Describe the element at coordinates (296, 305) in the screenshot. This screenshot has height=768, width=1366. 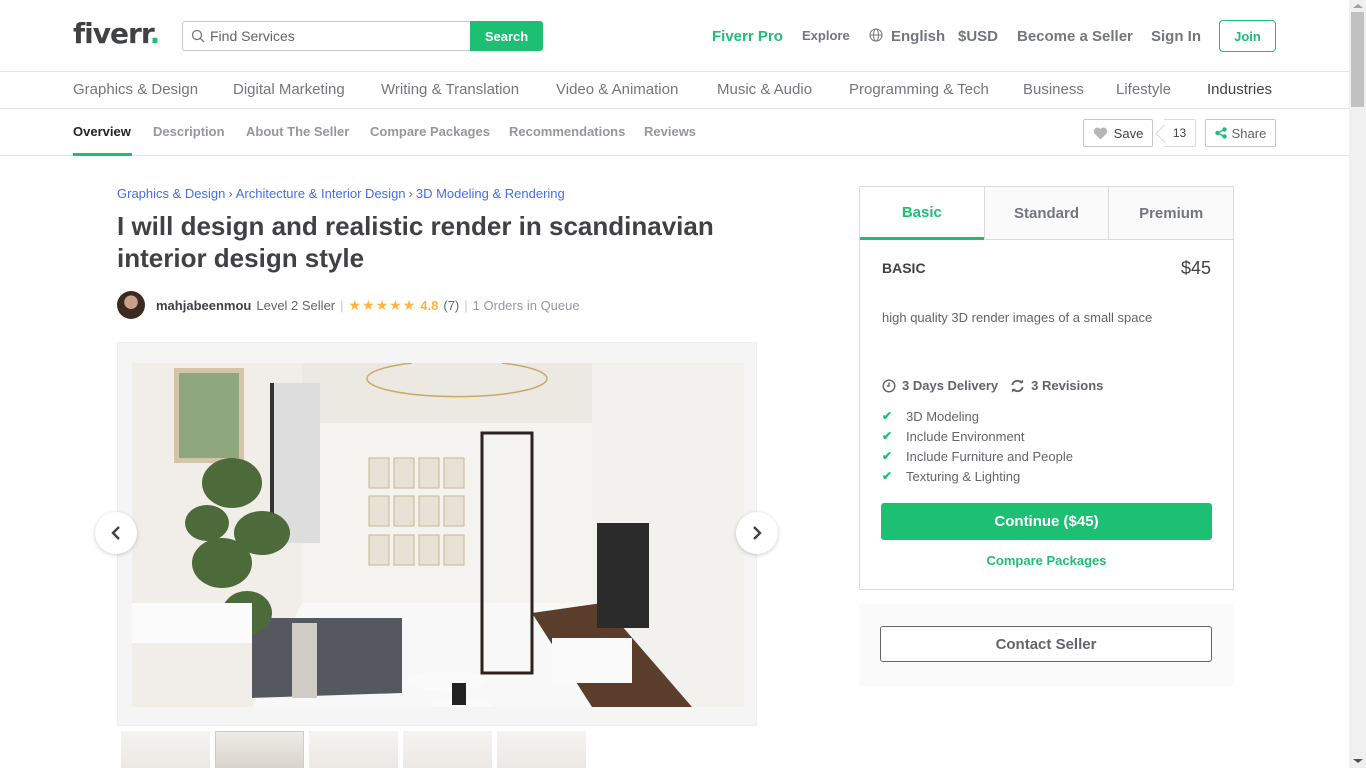
I see `seller-level: Level 2 Seller` at that location.